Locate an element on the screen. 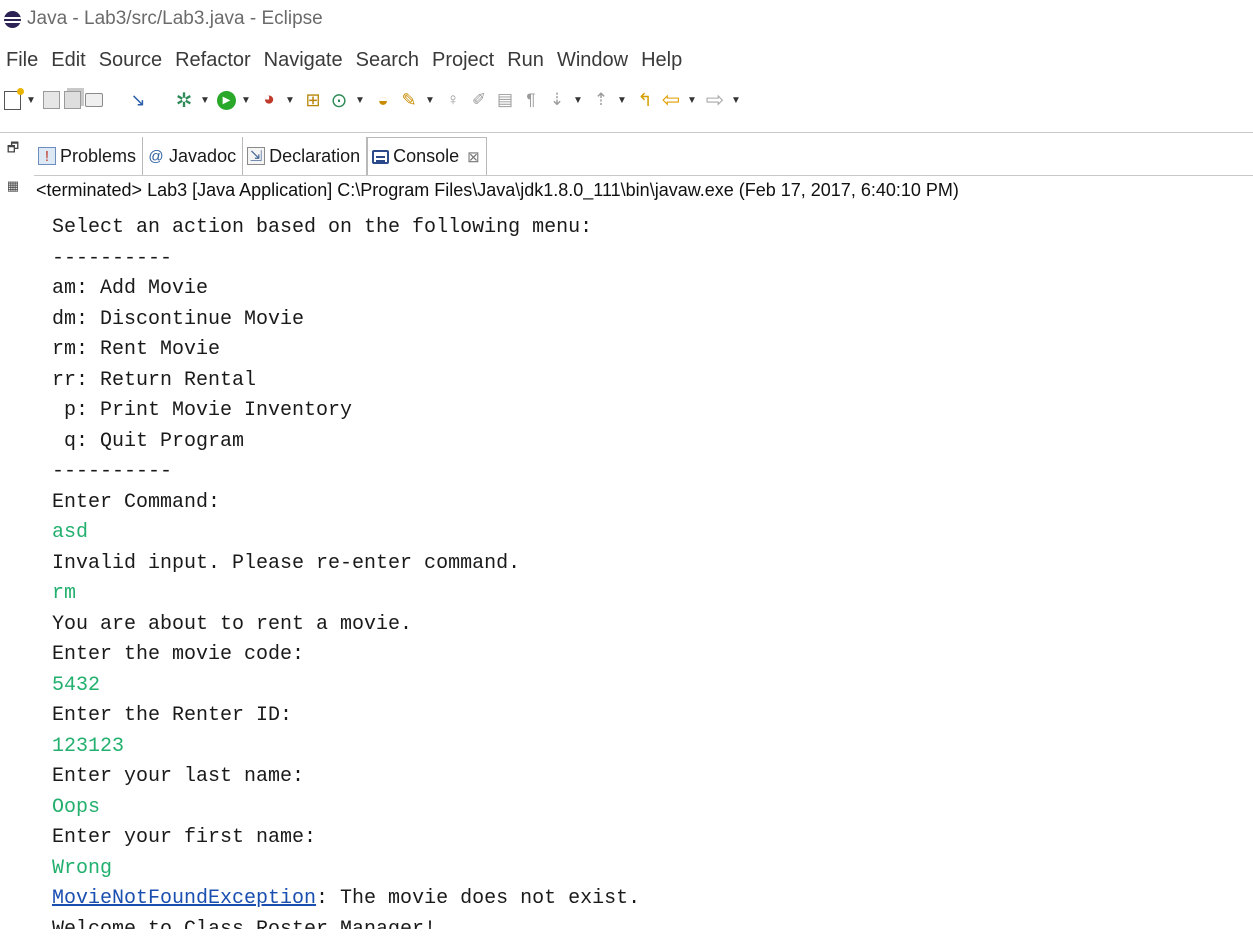  back-dropdown-icon: ▼ is located at coordinates (692, 100).